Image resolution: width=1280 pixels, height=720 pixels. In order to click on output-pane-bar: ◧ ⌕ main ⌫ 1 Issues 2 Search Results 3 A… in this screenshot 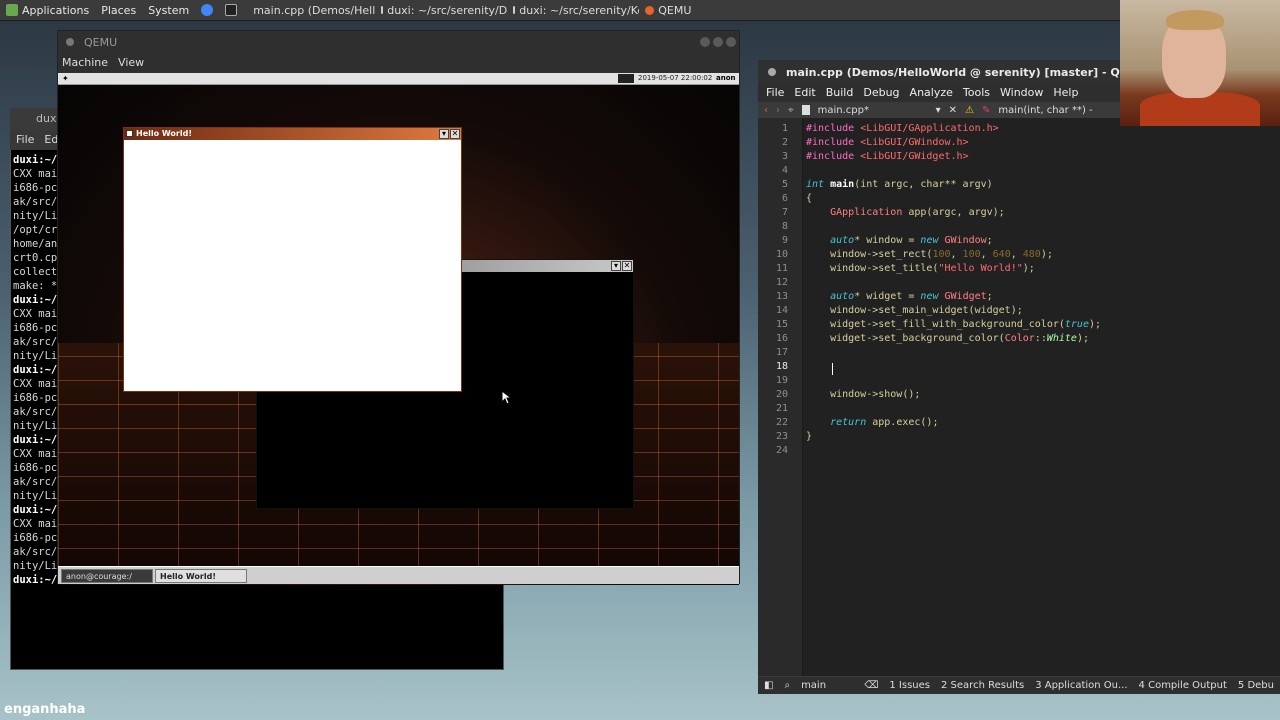, I will do `click(1019, 685)`.